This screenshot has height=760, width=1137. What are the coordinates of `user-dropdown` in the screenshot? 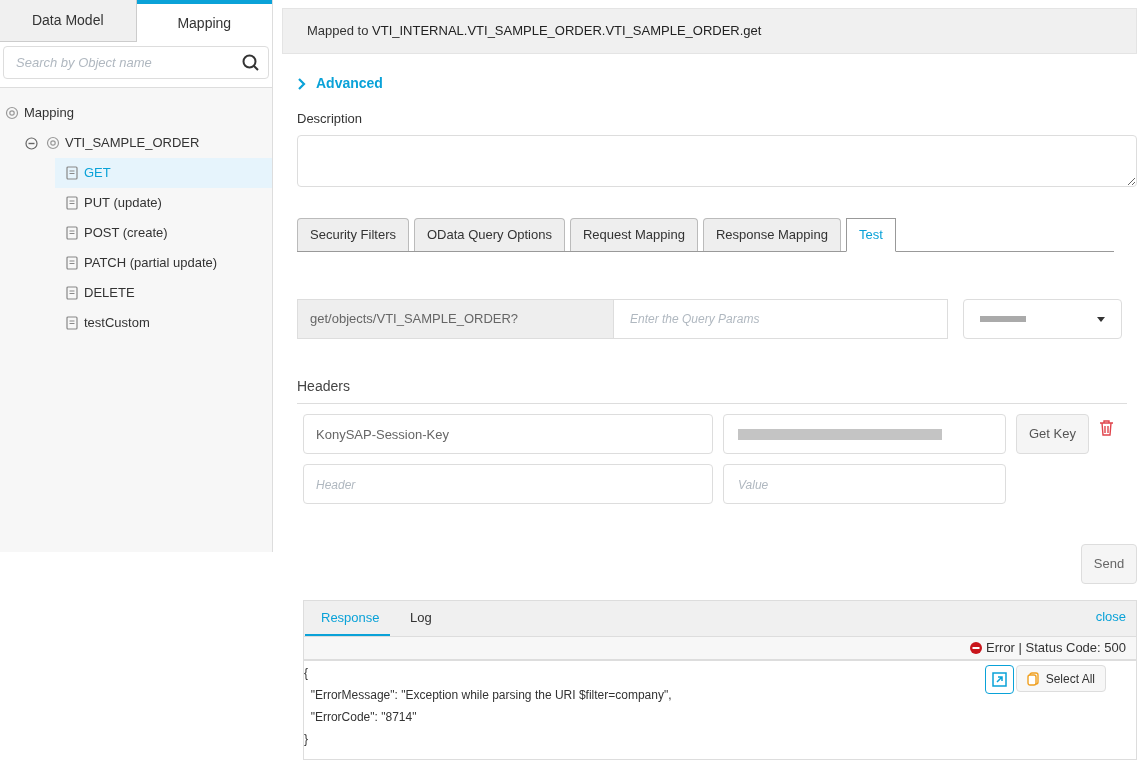 It's located at (1042, 319).